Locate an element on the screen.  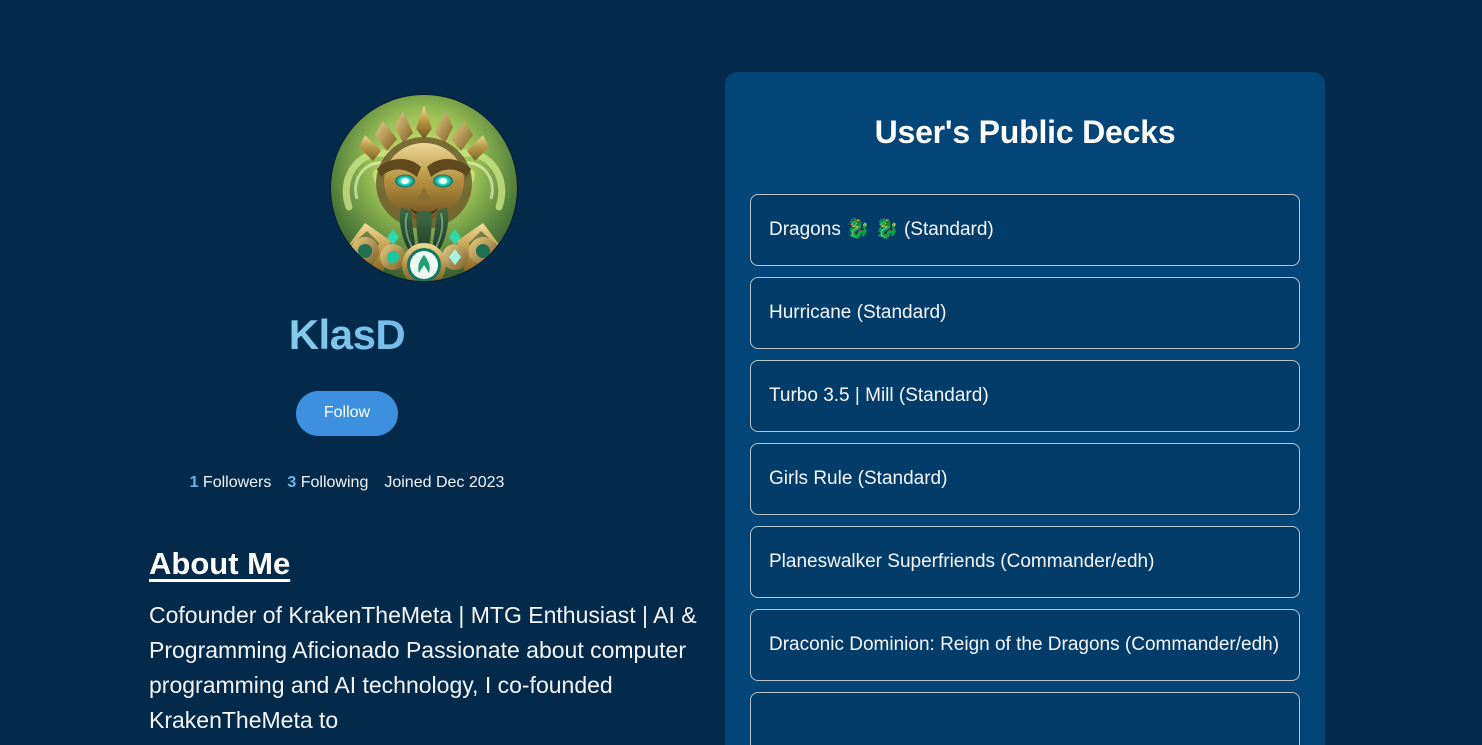
avatar is located at coordinates (424, 188).